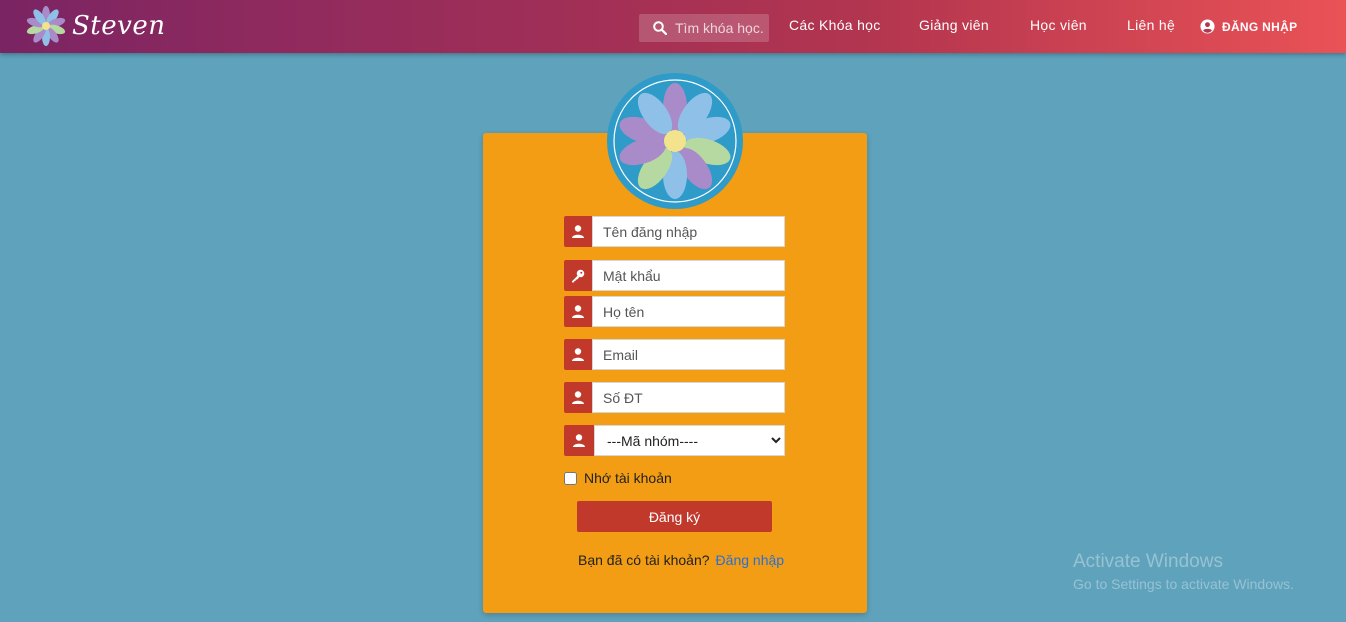 The image size is (1346, 622). I want to click on nav-students: Học viên, so click(1058, 25).